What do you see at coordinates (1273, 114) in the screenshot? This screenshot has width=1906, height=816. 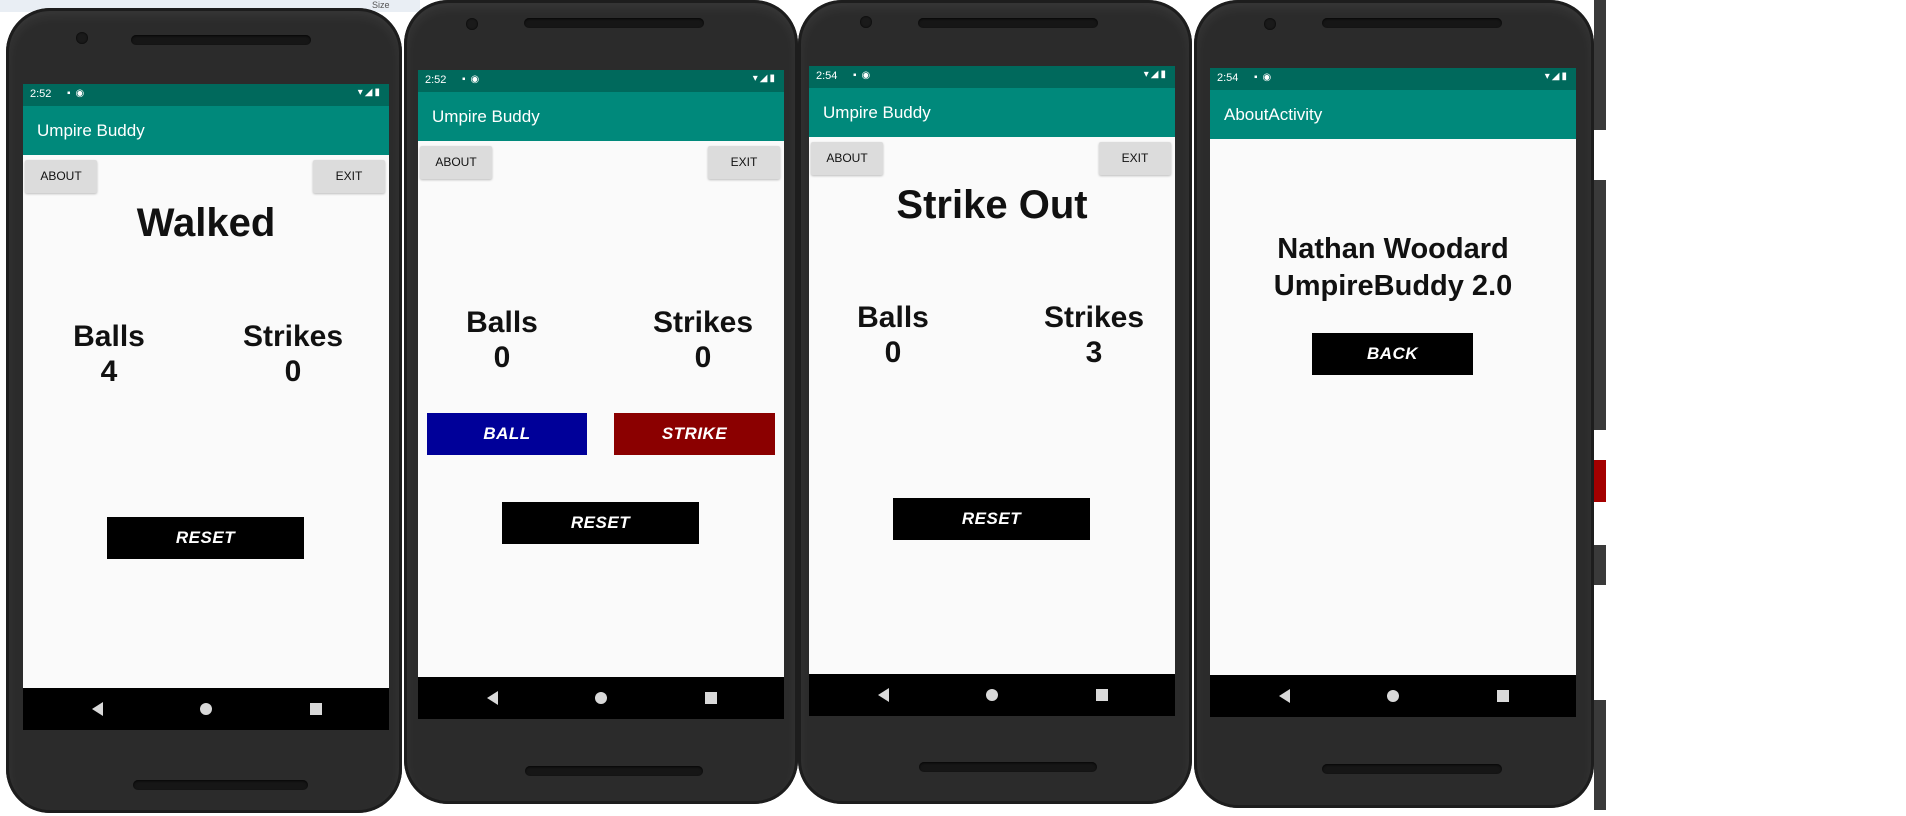 I see `app-title: AboutActivity` at bounding box center [1273, 114].